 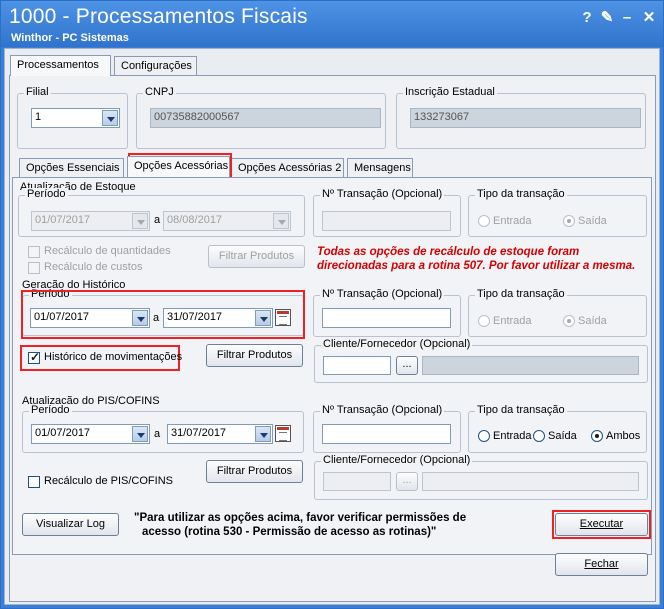 I want to click on historico-ntrans-label: Nº Transação (Opcional), so click(x=382, y=294).